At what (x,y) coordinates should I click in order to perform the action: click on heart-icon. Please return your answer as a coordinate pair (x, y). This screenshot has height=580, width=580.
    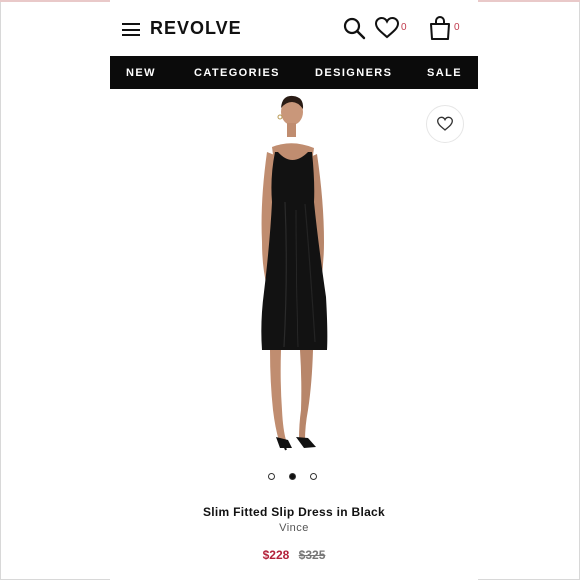
    Looking at the image, I should click on (387, 28).